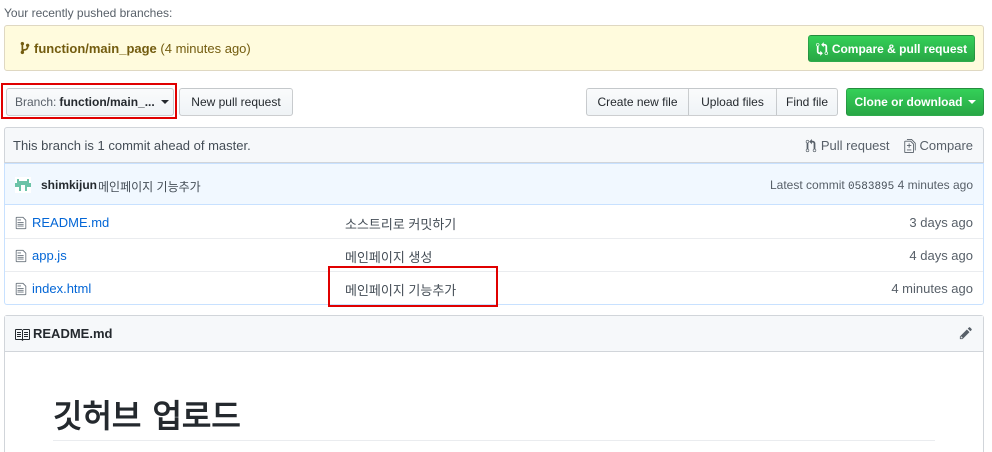  Describe the element at coordinates (899, 48) in the screenshot. I see `compare-pull-request-label: Compare & pull request` at that location.